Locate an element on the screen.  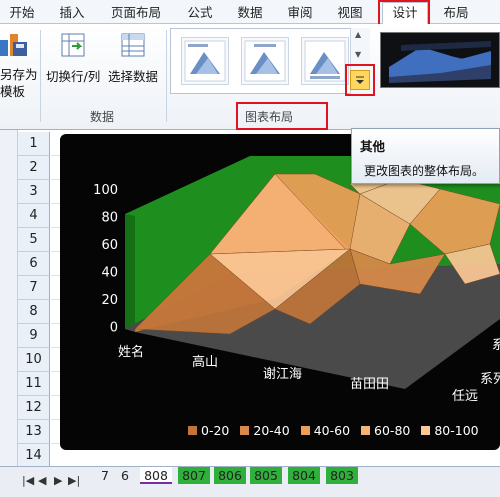
legend-item: 60-80 is located at coordinates (385, 430).